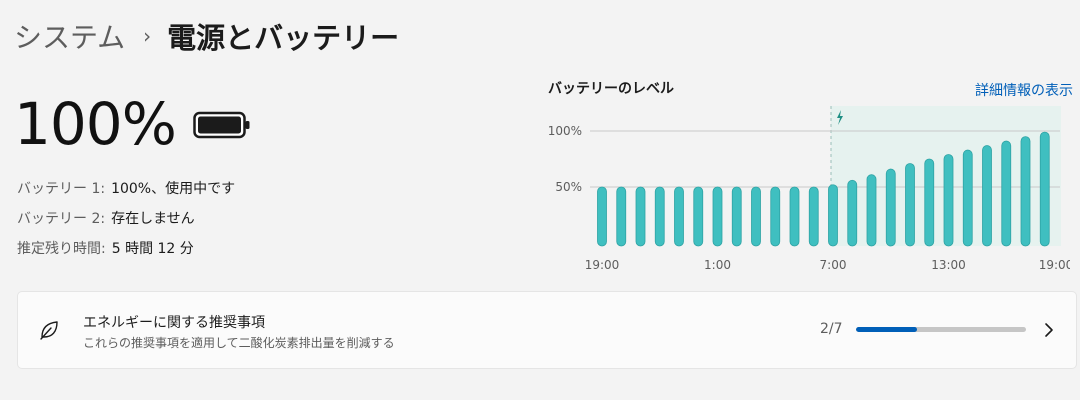  What do you see at coordinates (283, 38) in the screenshot?
I see `page-title: 電源とバッテリー` at bounding box center [283, 38].